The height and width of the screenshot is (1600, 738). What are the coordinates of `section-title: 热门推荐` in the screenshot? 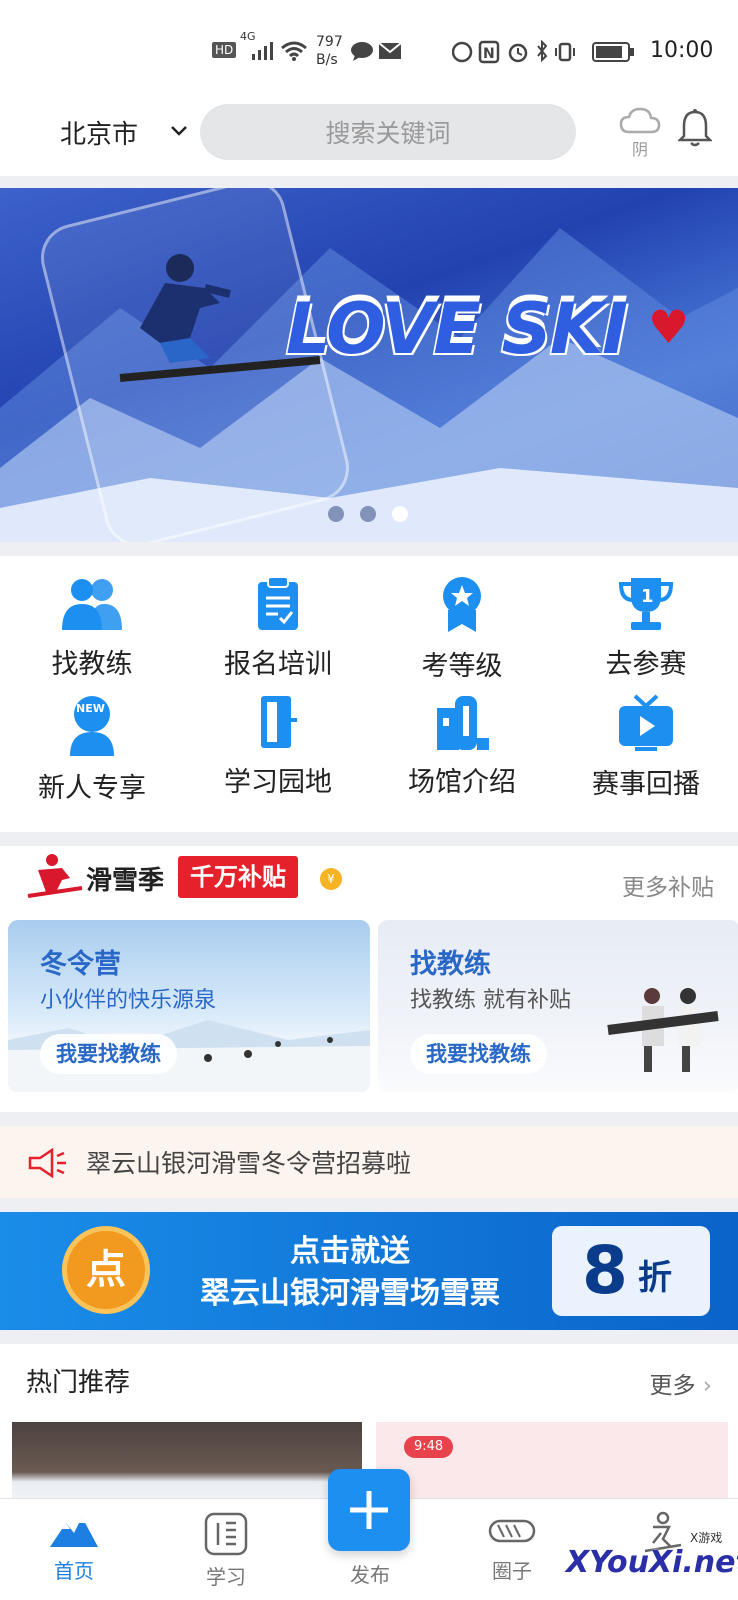 It's located at (78, 1383).